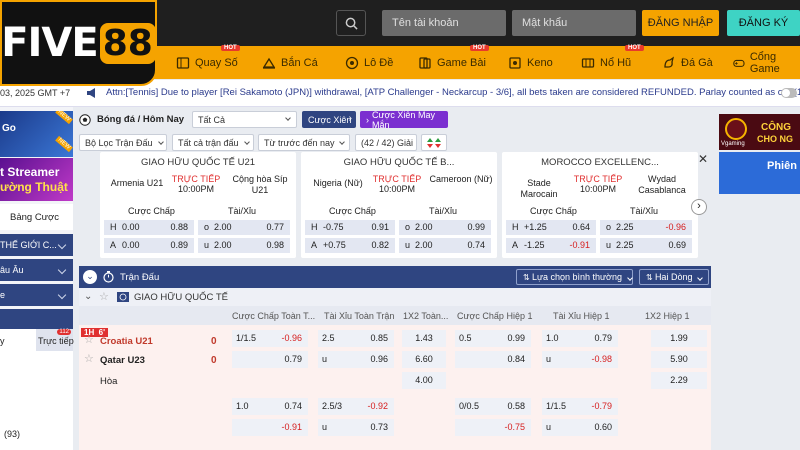  I want to click on odds-price: 0.91, so click(380, 227).